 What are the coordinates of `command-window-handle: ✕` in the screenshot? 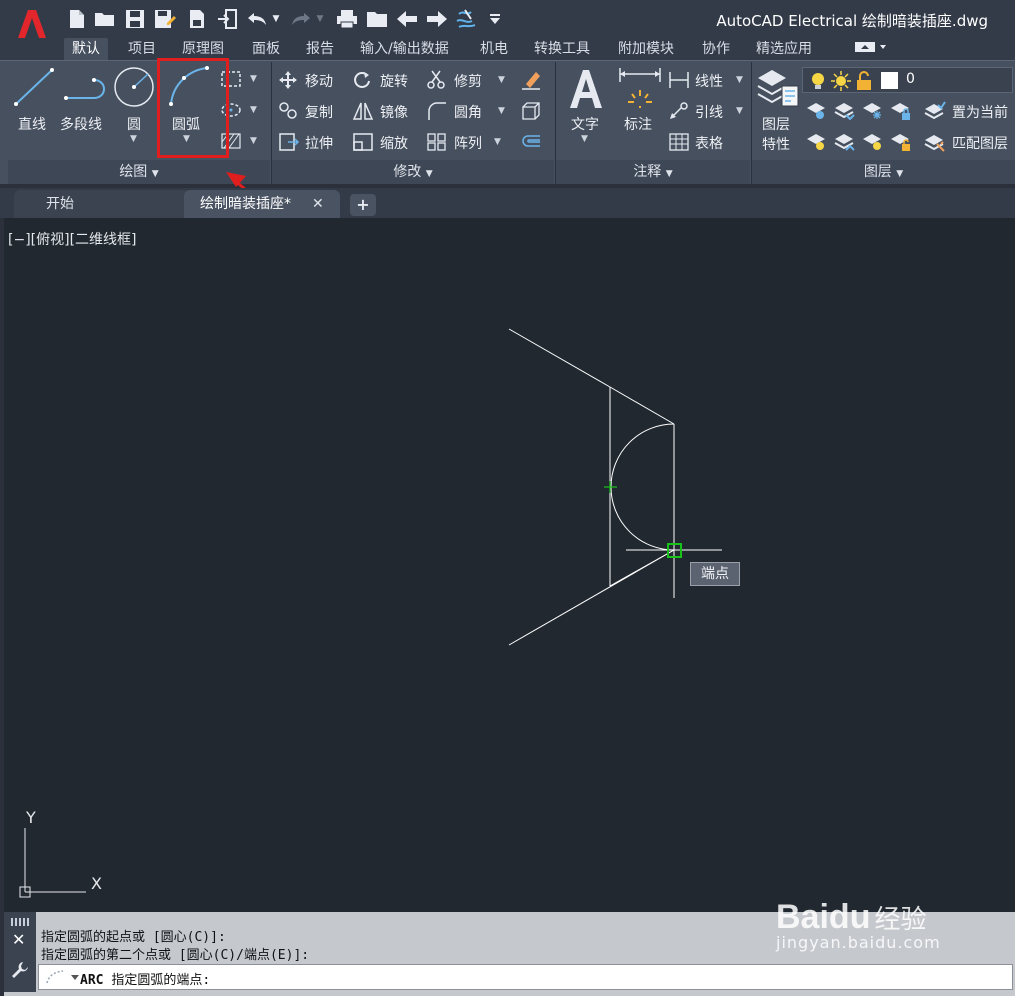 It's located at (20, 952).